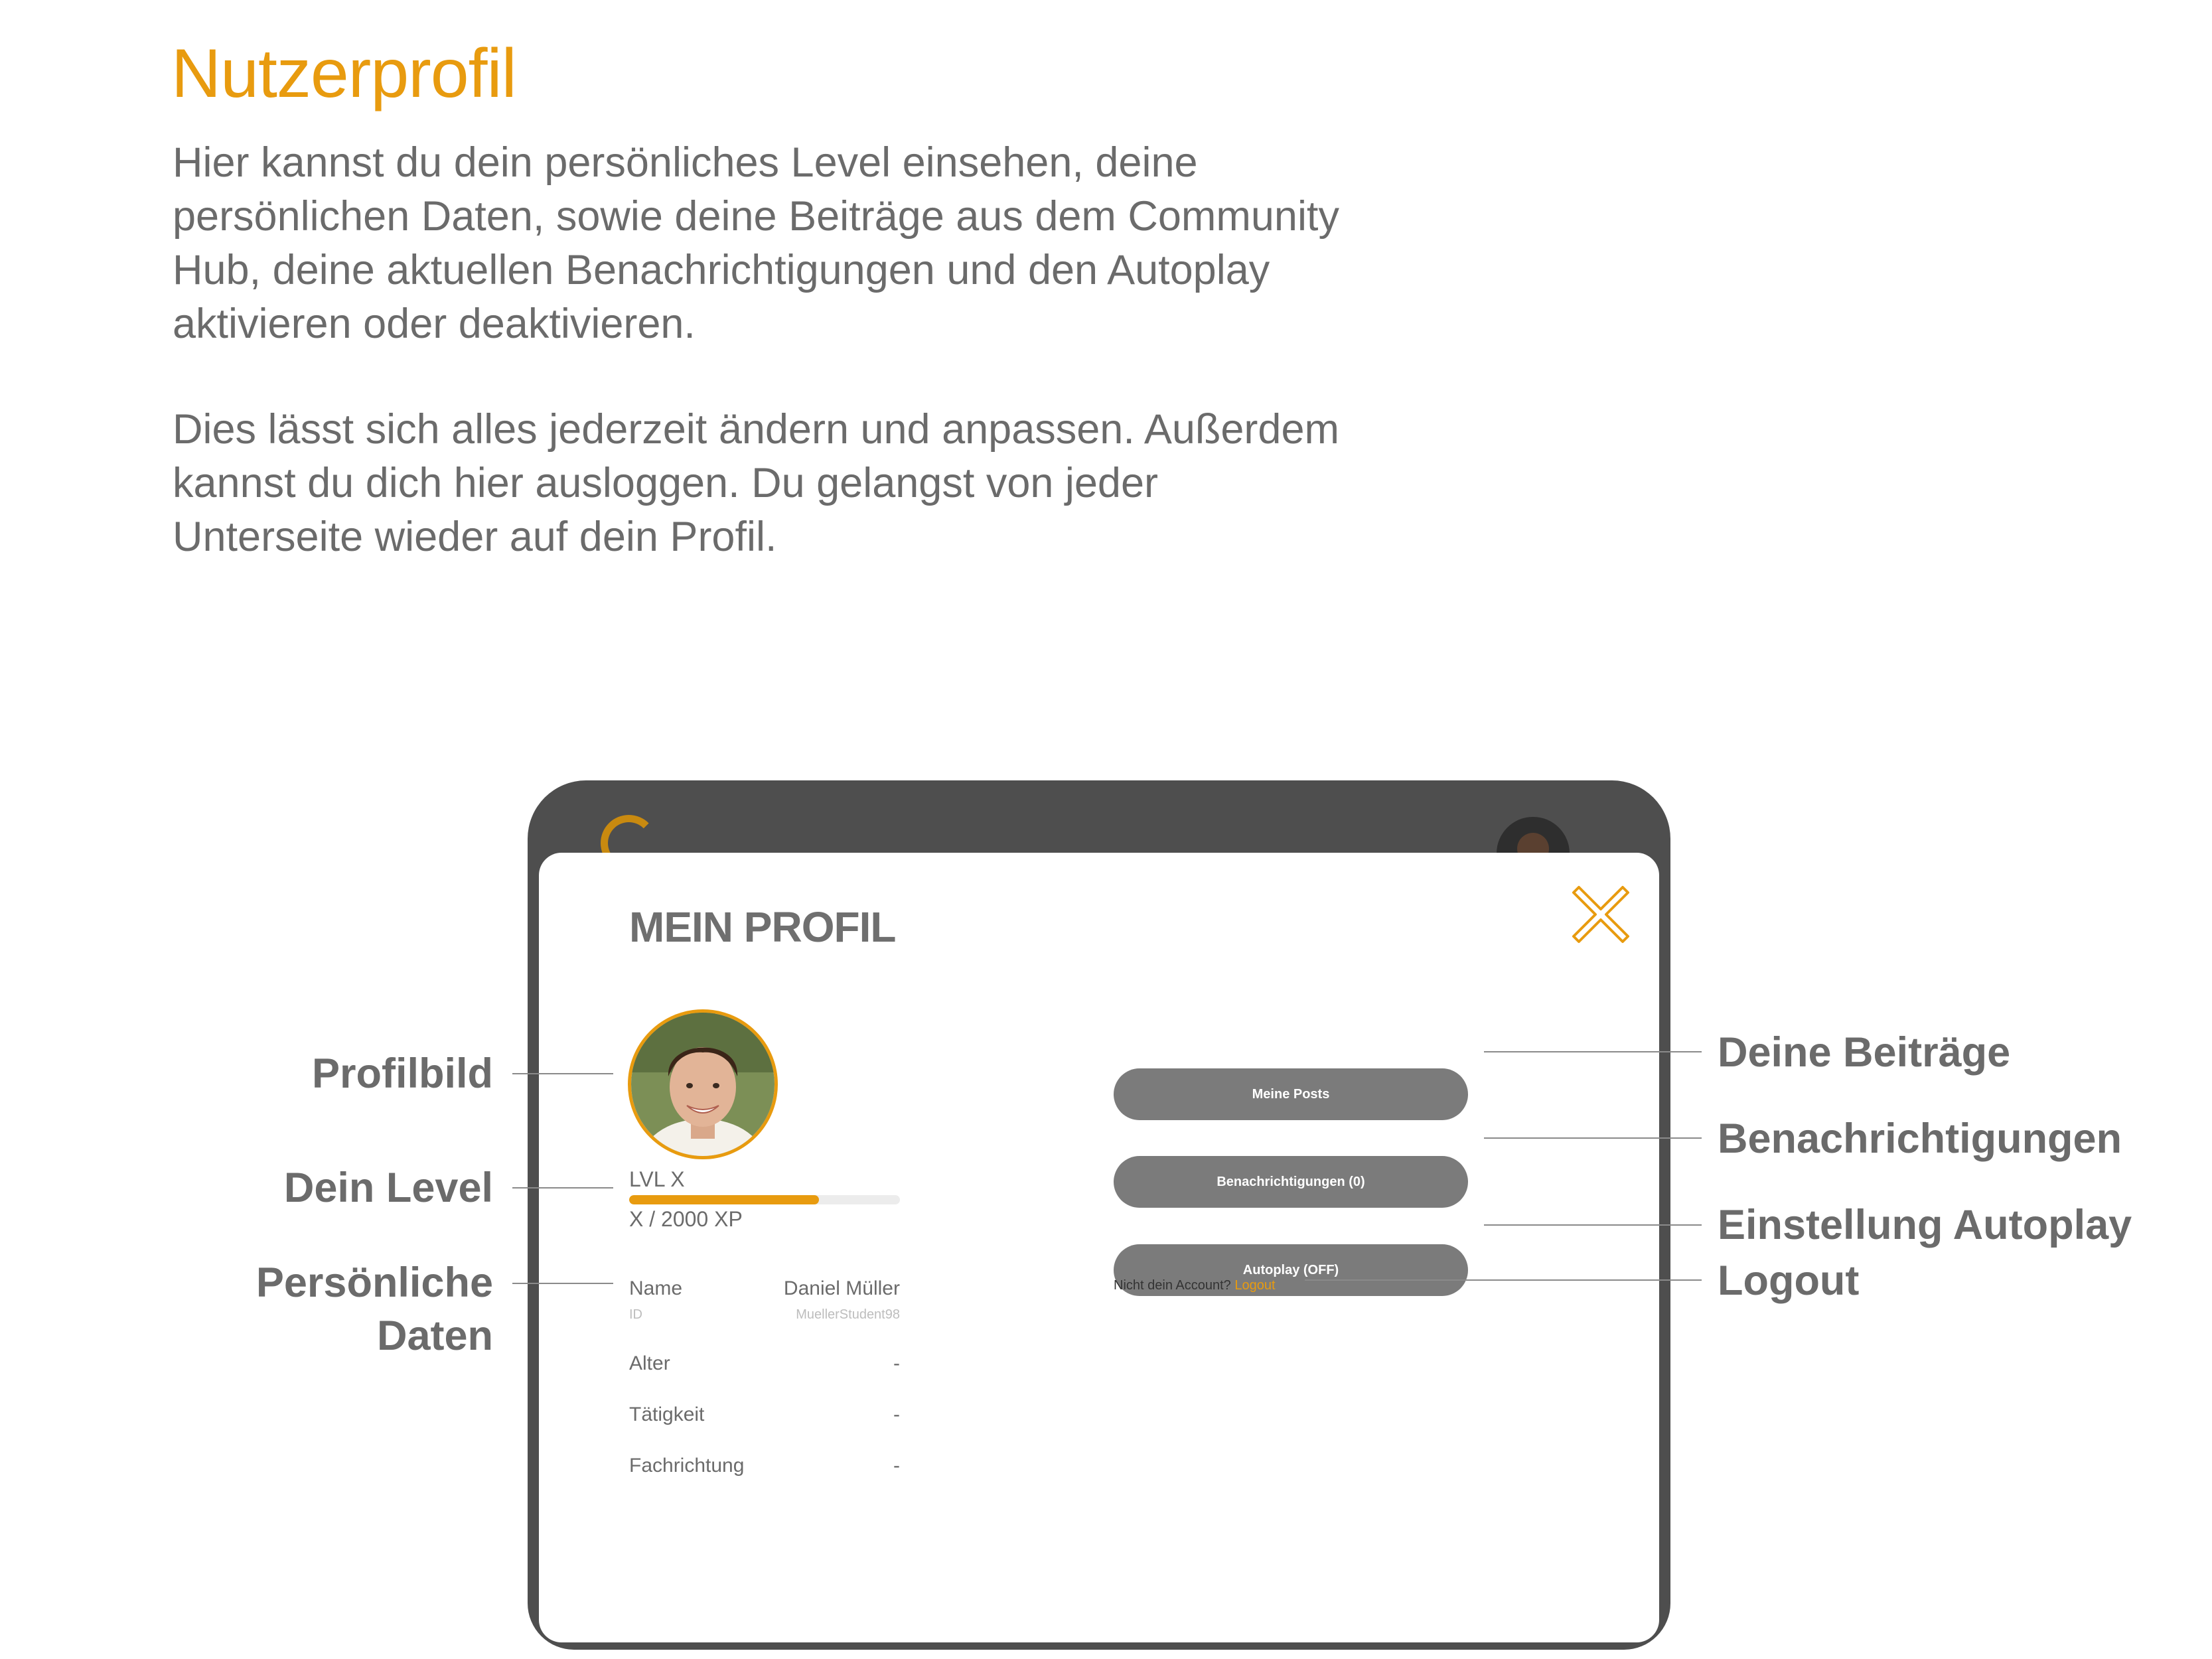  Describe the element at coordinates (636, 1314) in the screenshot. I see `info-label: ID` at that location.